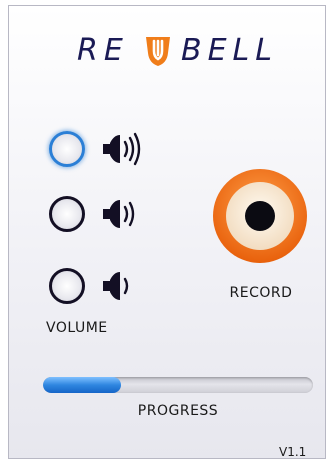 This screenshot has height=463, width=332. What do you see at coordinates (67, 149) in the screenshot?
I see `volume-high-radio` at bounding box center [67, 149].